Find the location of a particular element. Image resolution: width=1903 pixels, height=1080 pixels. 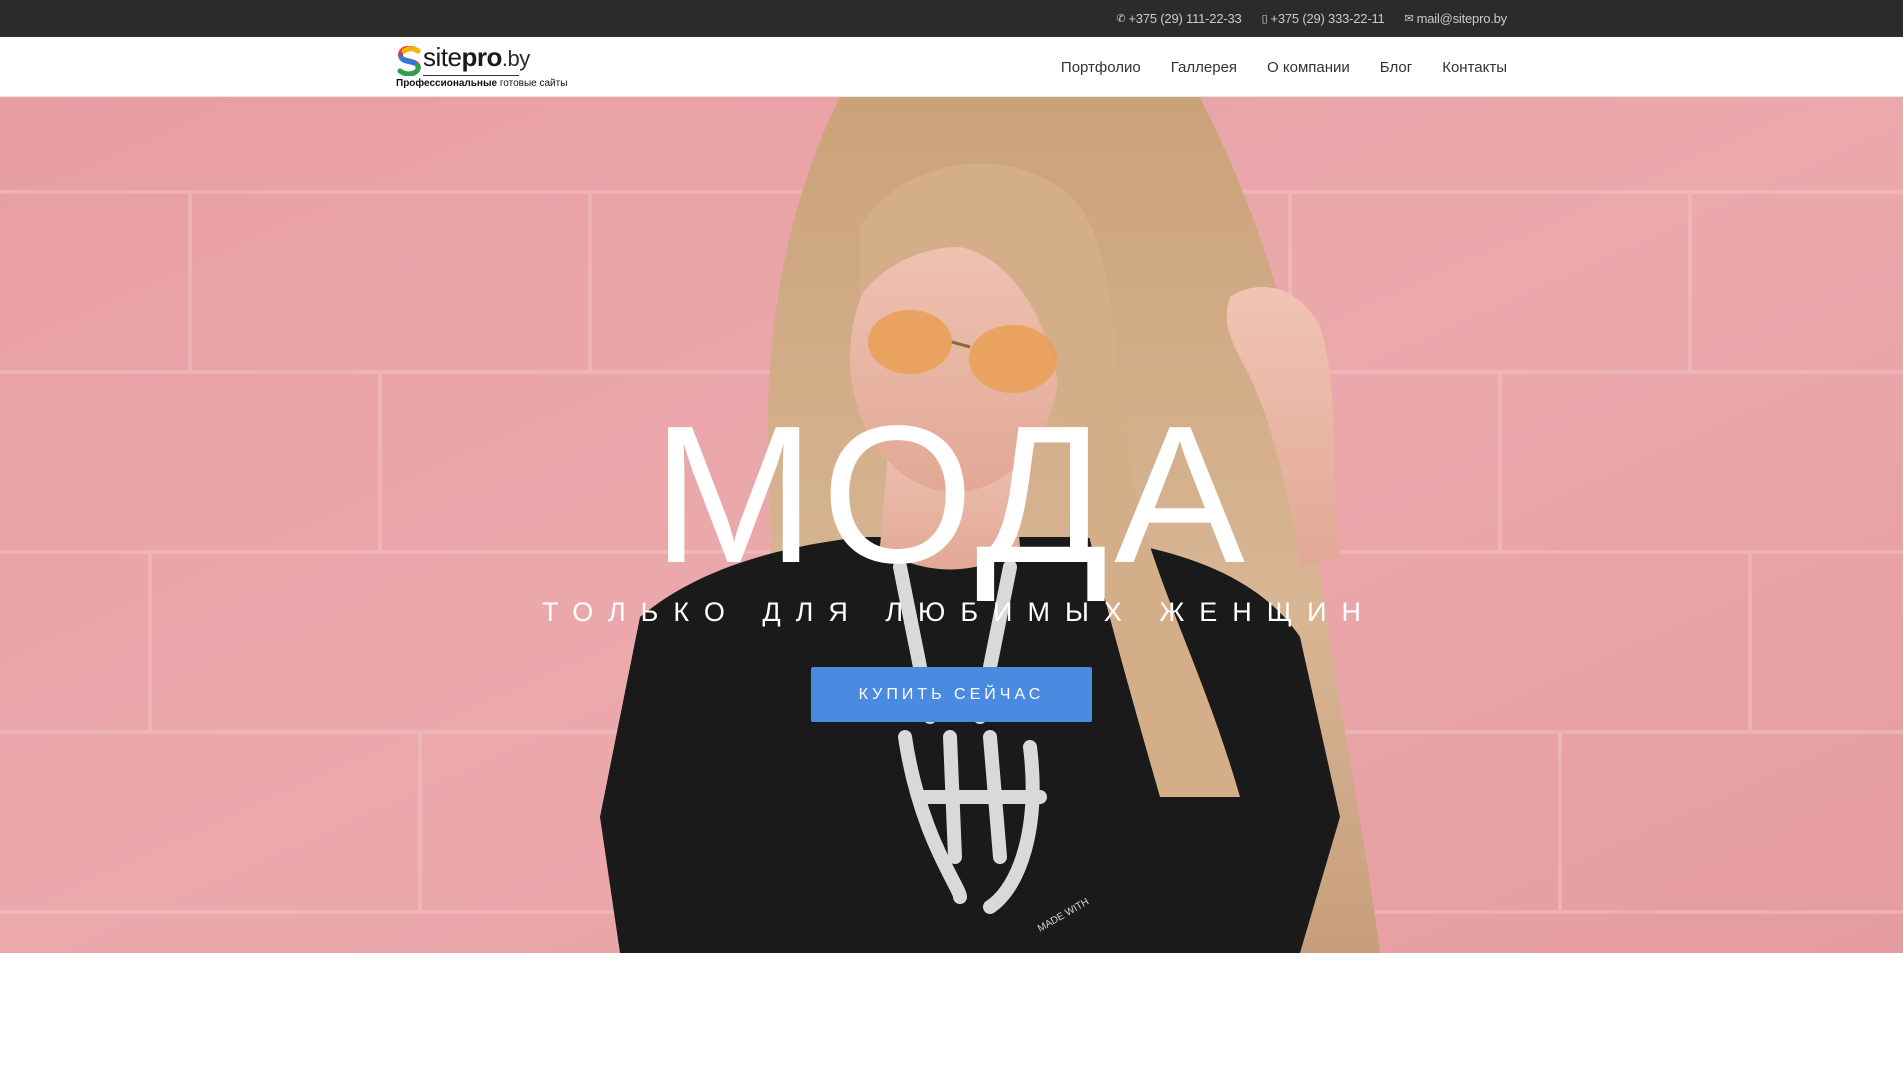

logo-word-pro: pro is located at coordinates (481, 57).